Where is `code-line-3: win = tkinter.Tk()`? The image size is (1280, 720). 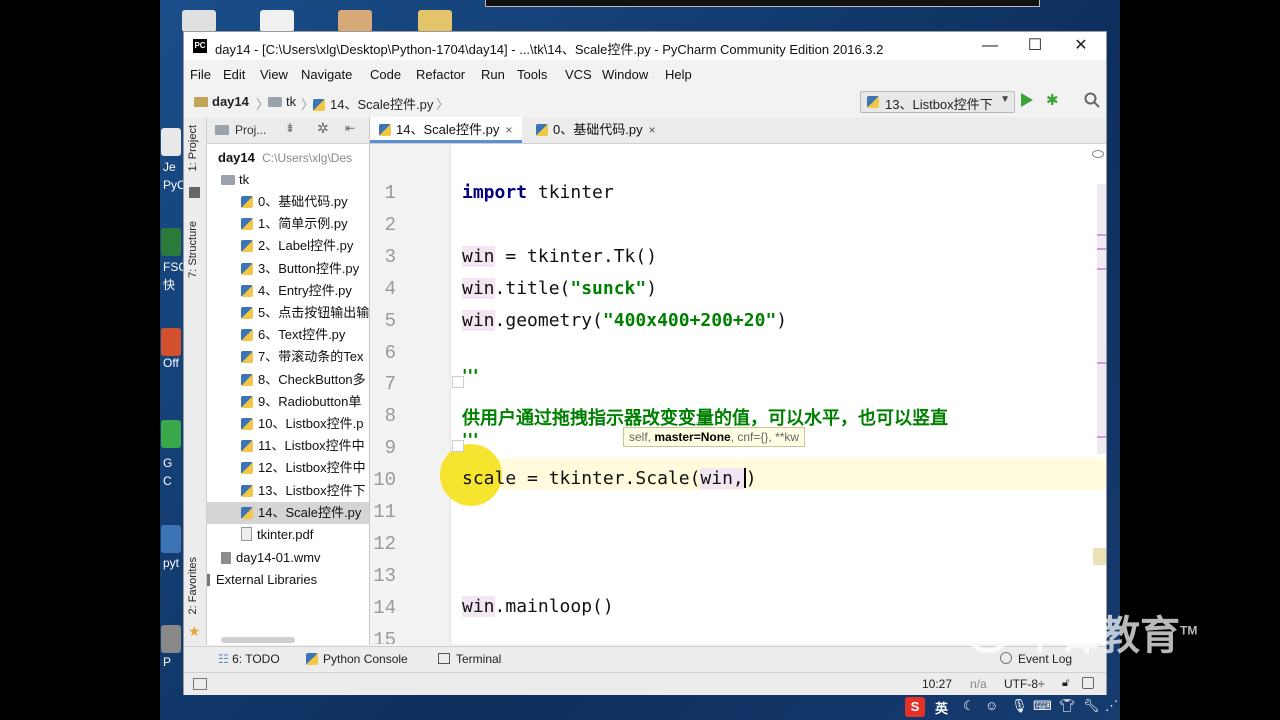
code-line-3: win = tkinter.Tk() is located at coordinates (560, 256).